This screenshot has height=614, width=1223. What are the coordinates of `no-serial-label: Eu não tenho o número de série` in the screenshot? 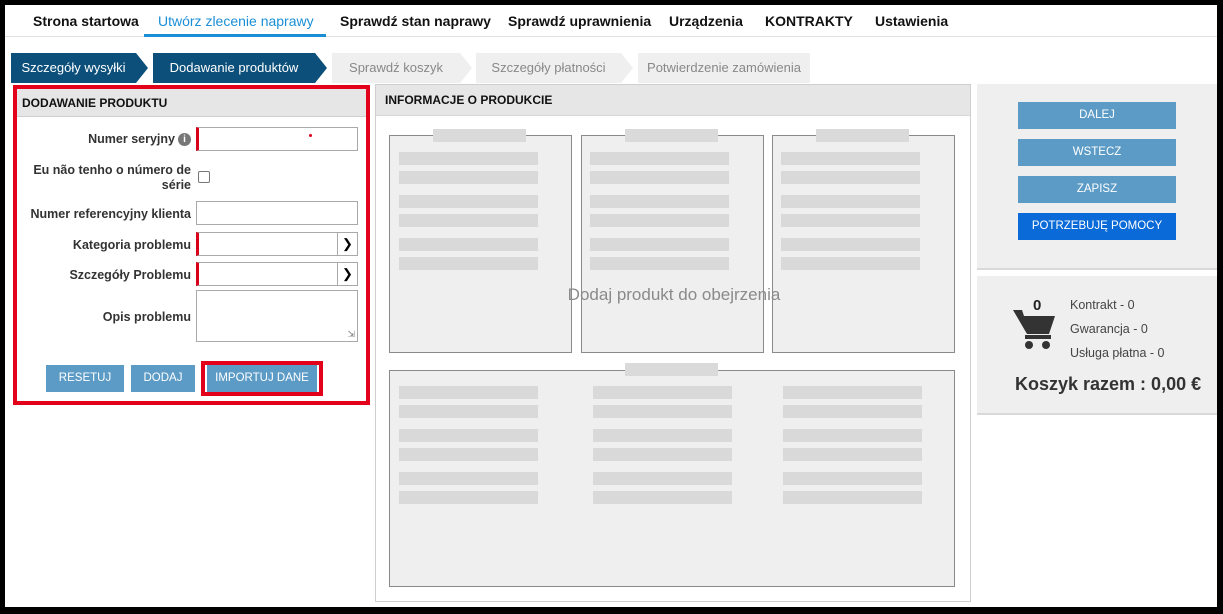 It's located at (112, 177).